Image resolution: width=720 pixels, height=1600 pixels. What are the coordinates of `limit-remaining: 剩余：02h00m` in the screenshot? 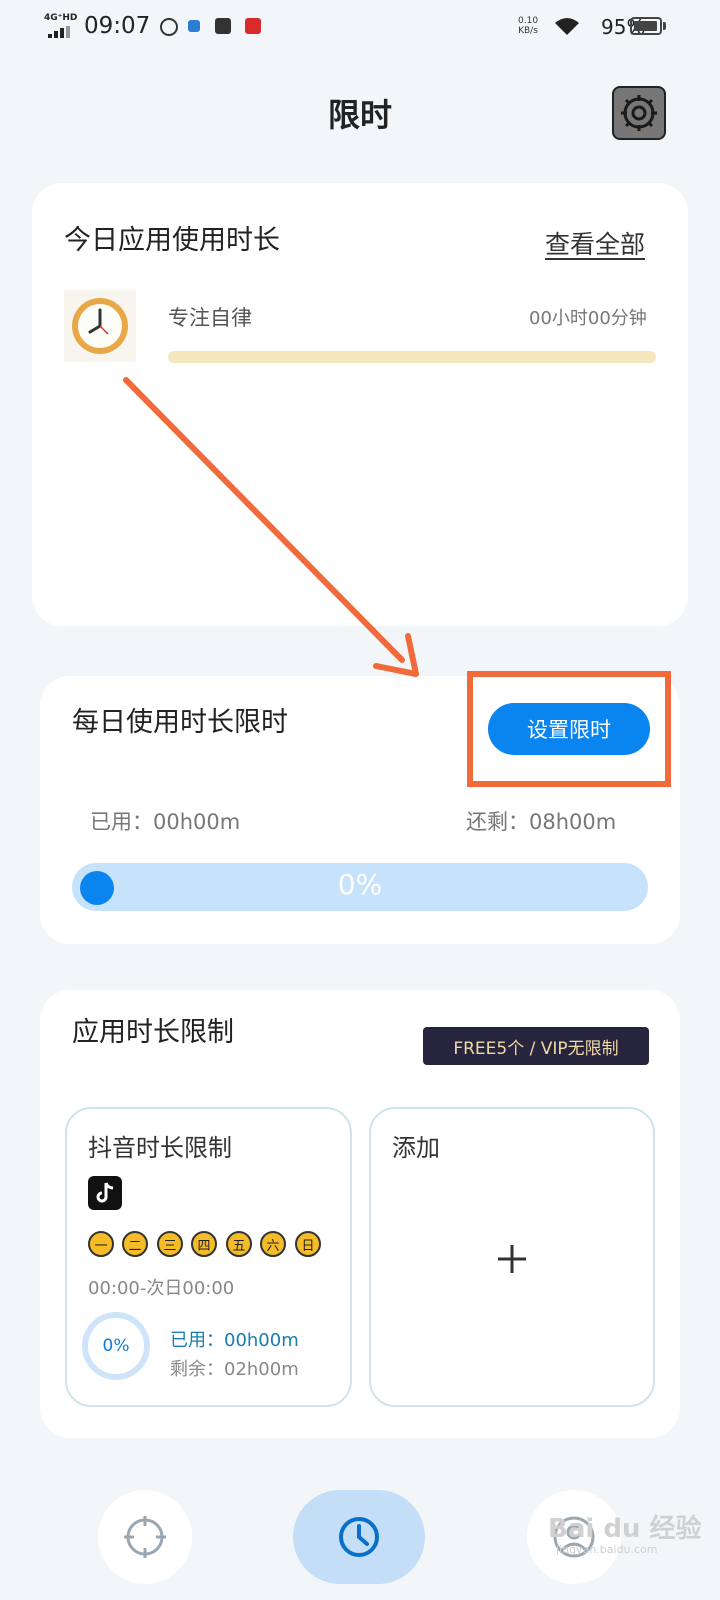 It's located at (234, 1369).